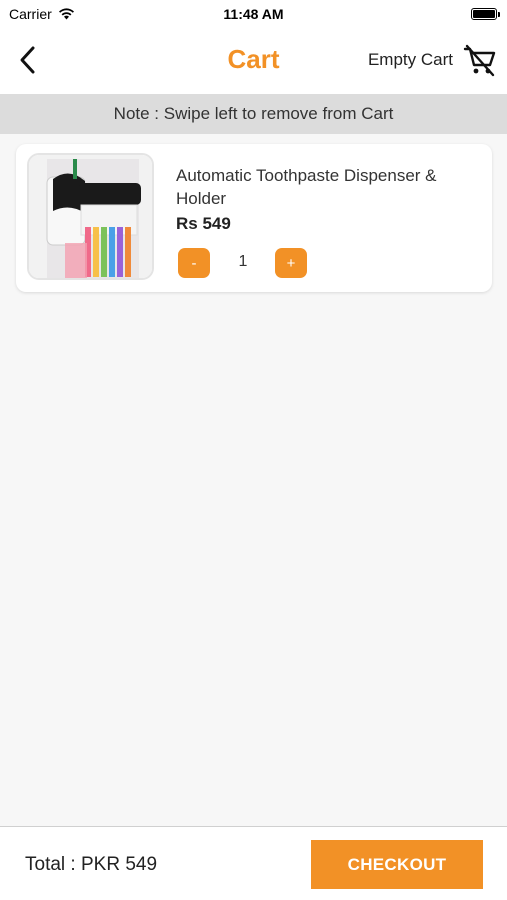 This screenshot has width=507, height=900. I want to click on decrease-quantity-button: -, so click(194, 263).